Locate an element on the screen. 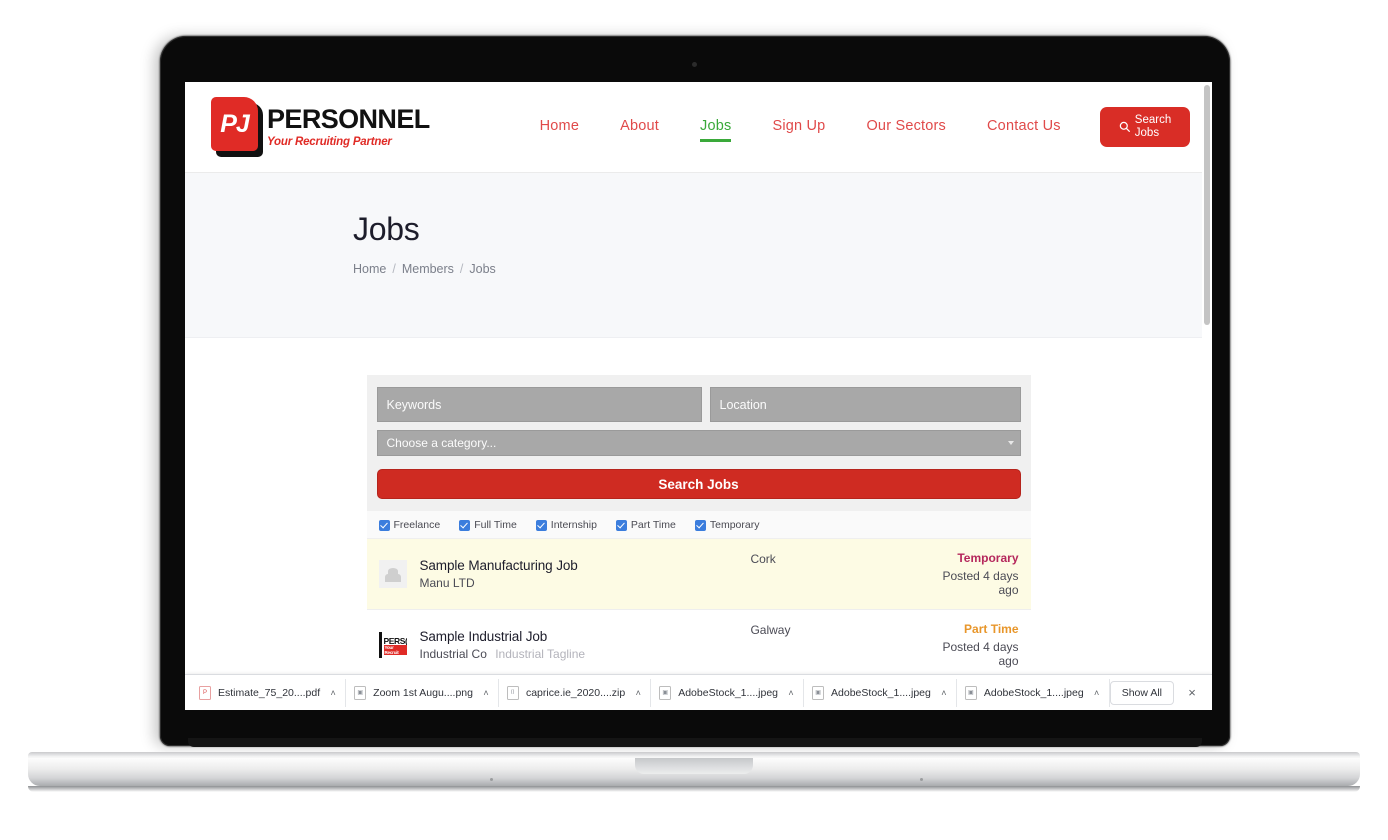  breadcrumb: Home / Members / Jobs is located at coordinates (782, 269).